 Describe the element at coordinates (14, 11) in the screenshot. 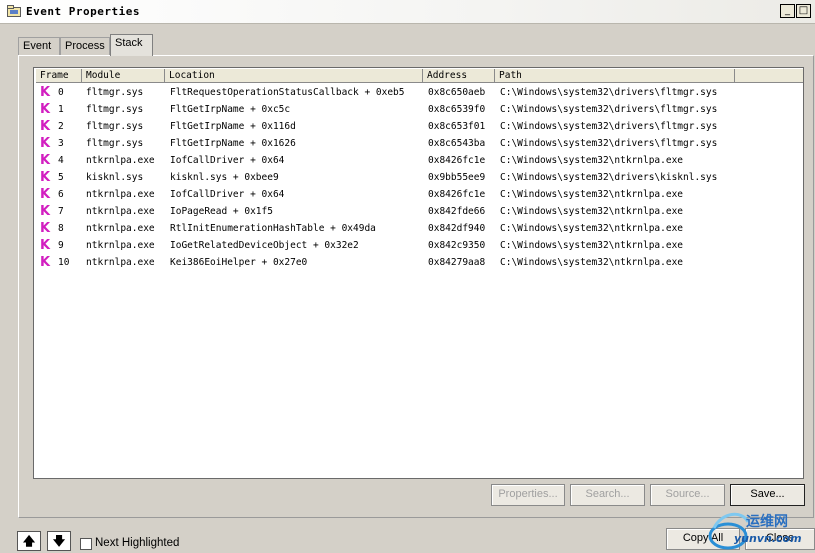

I see `folder-window-icon` at that location.